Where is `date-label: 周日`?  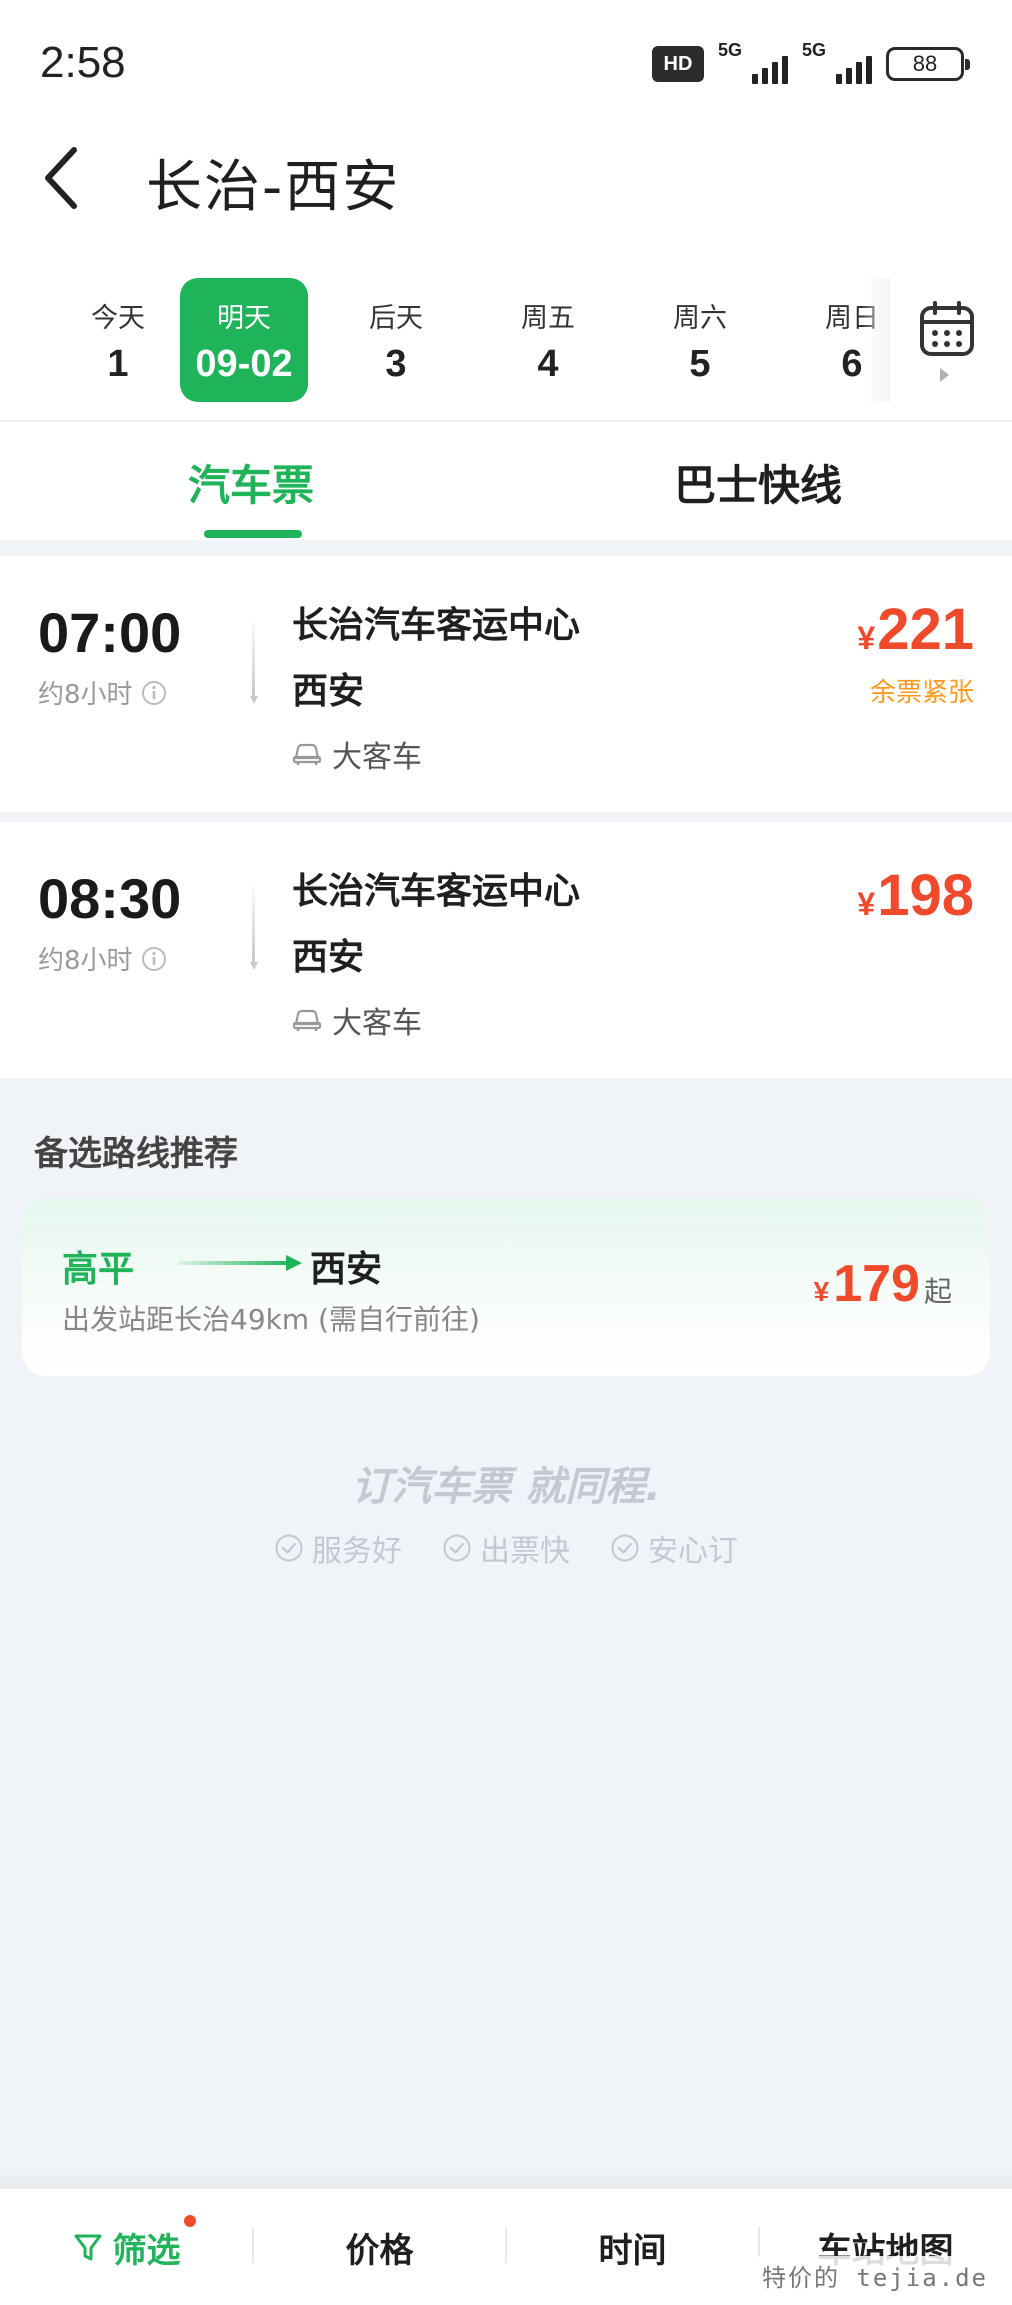
date-label: 周日 is located at coordinates (852, 318).